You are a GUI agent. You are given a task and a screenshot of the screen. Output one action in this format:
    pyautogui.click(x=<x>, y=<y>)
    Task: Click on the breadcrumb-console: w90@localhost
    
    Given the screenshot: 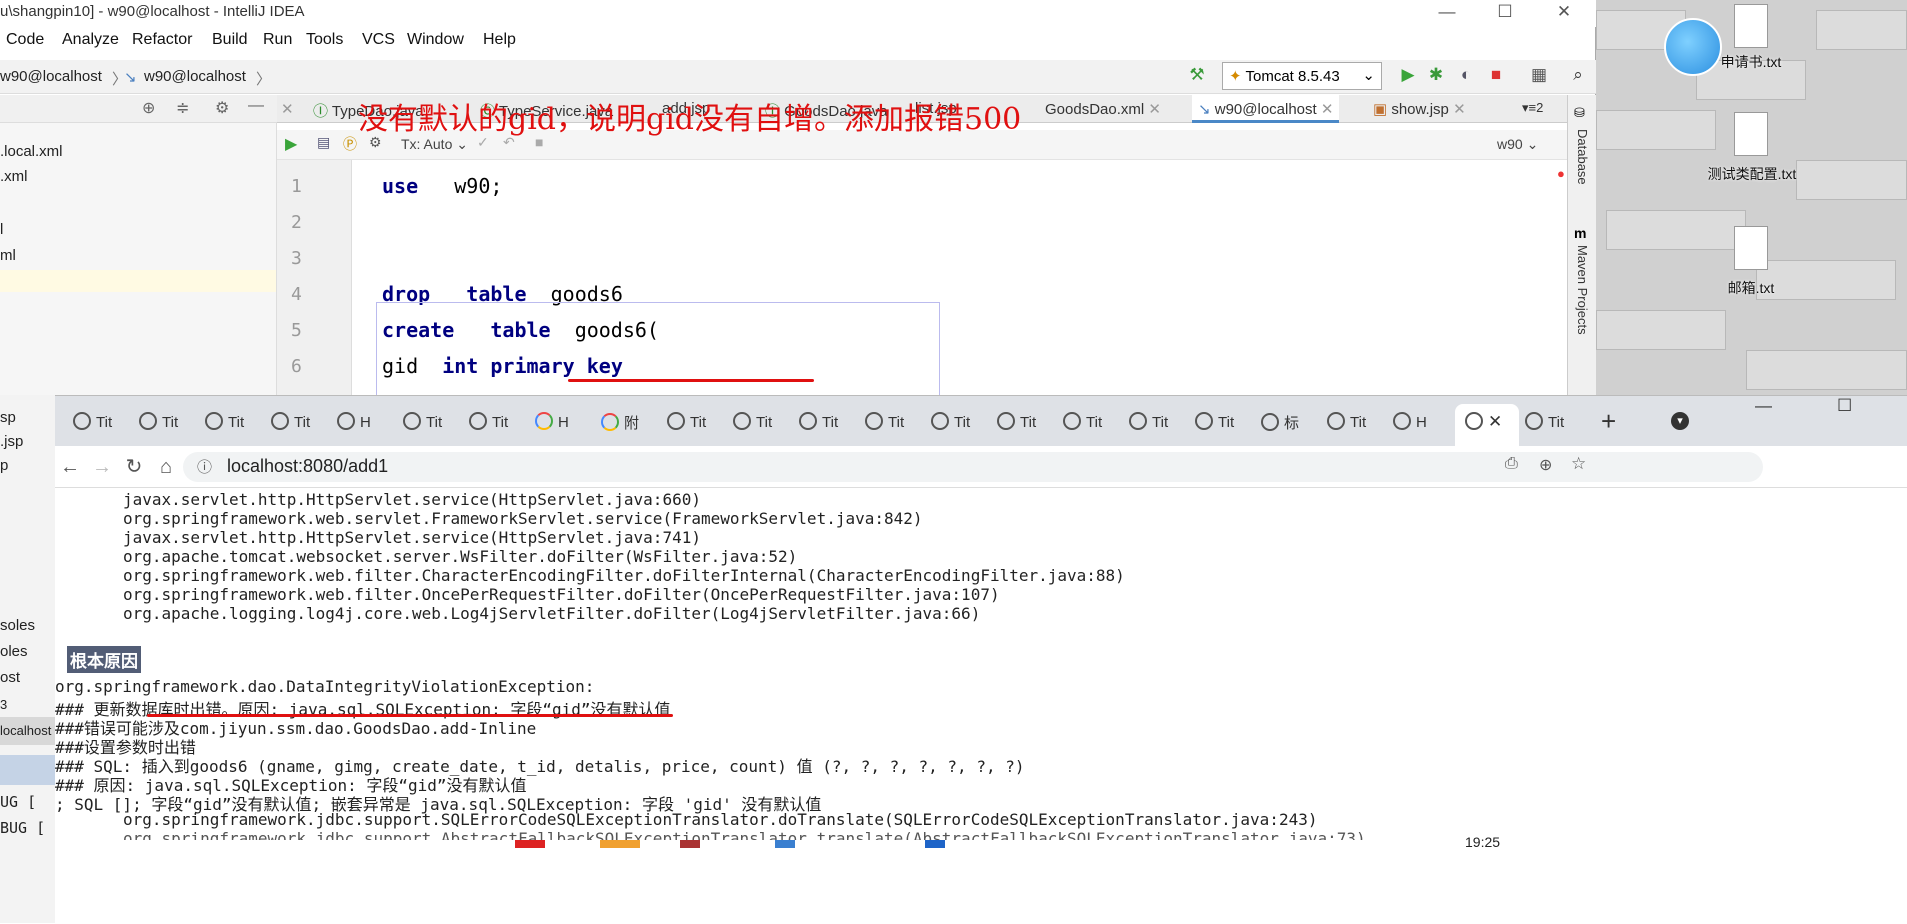 What is the action you would take?
    pyautogui.click(x=195, y=76)
    